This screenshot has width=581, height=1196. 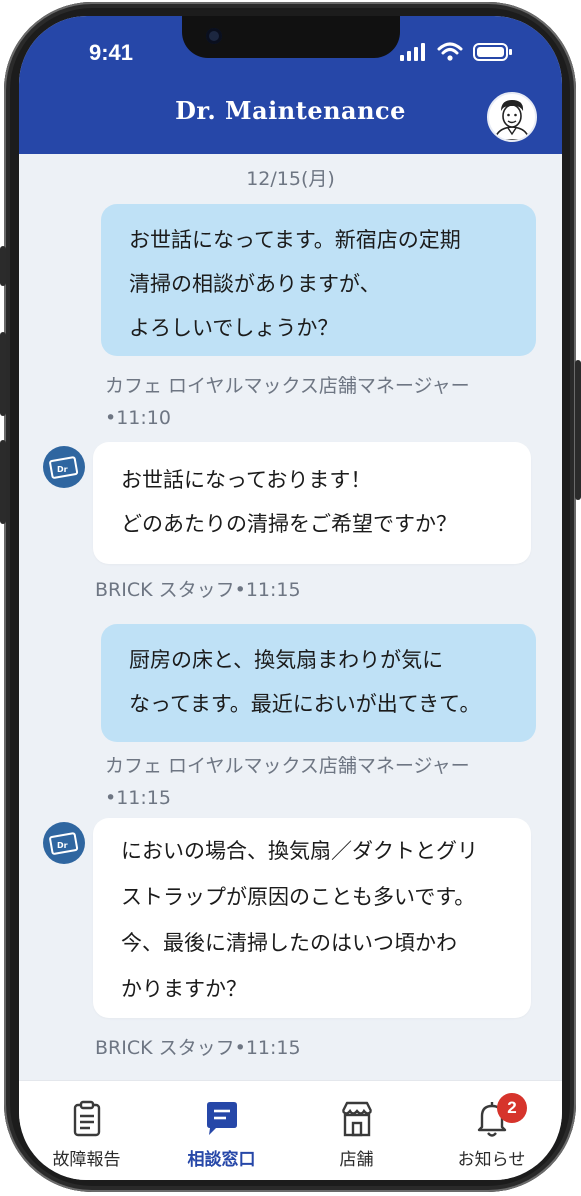 I want to click on app-title: Dr. Maintenance, so click(x=290, y=110).